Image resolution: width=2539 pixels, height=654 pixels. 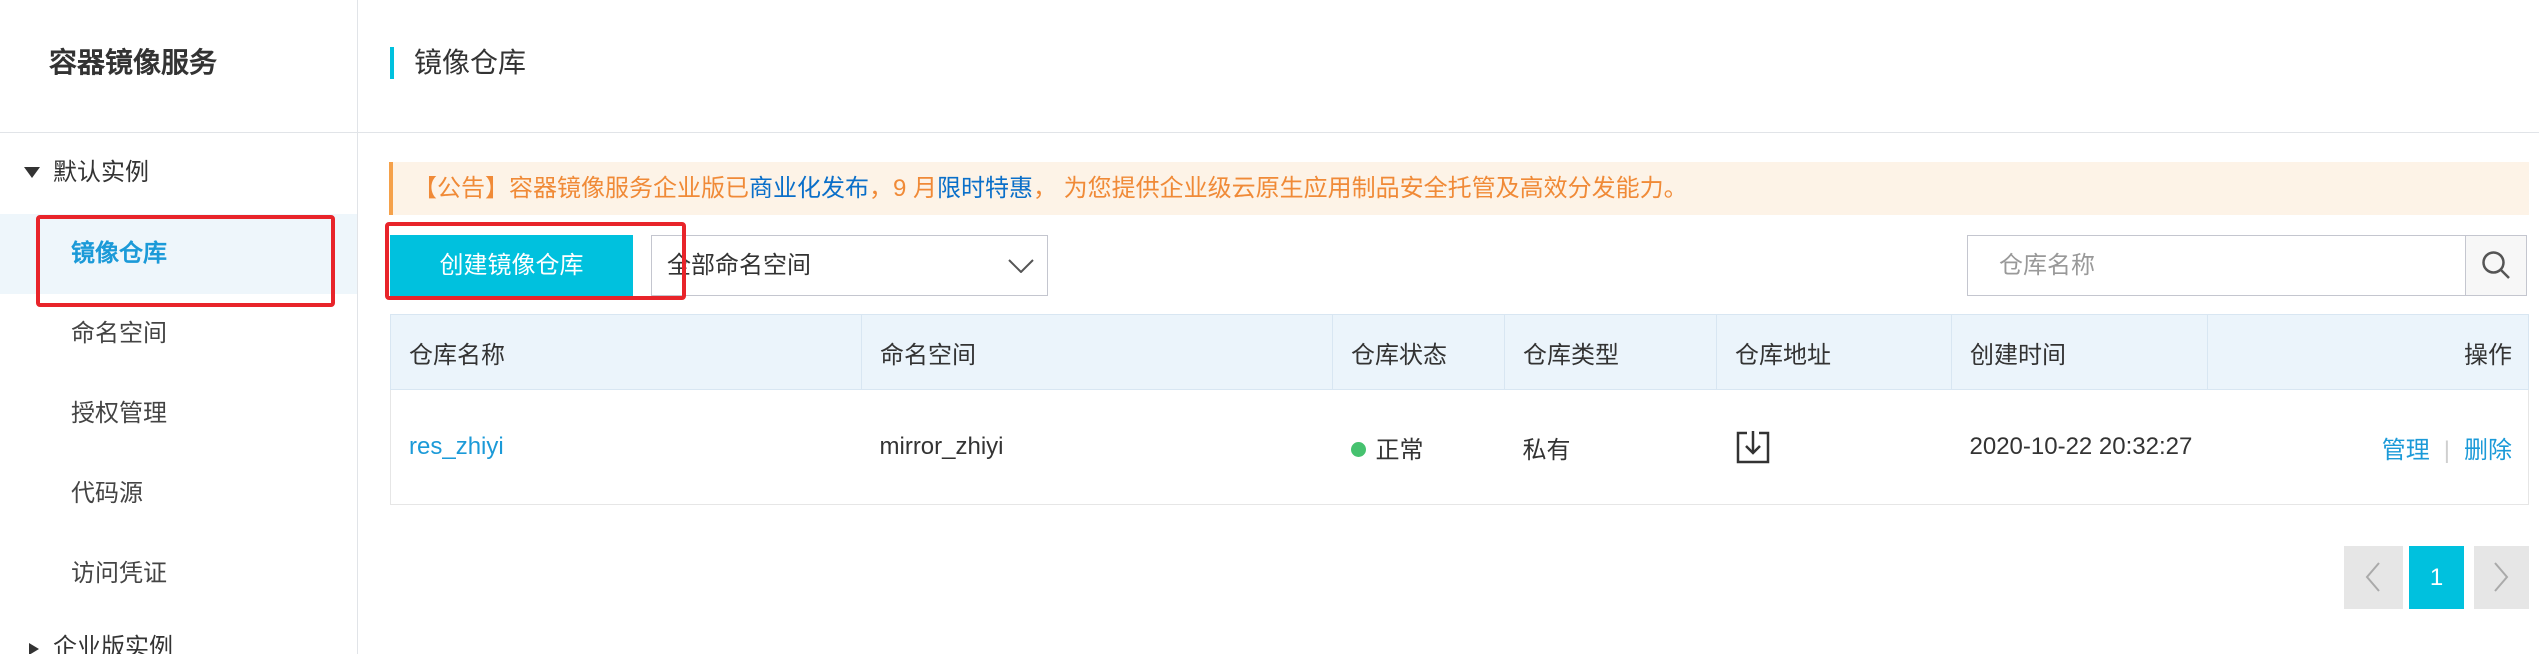 What do you see at coordinates (1358, 449) in the screenshot?
I see `status-ok-dot` at bounding box center [1358, 449].